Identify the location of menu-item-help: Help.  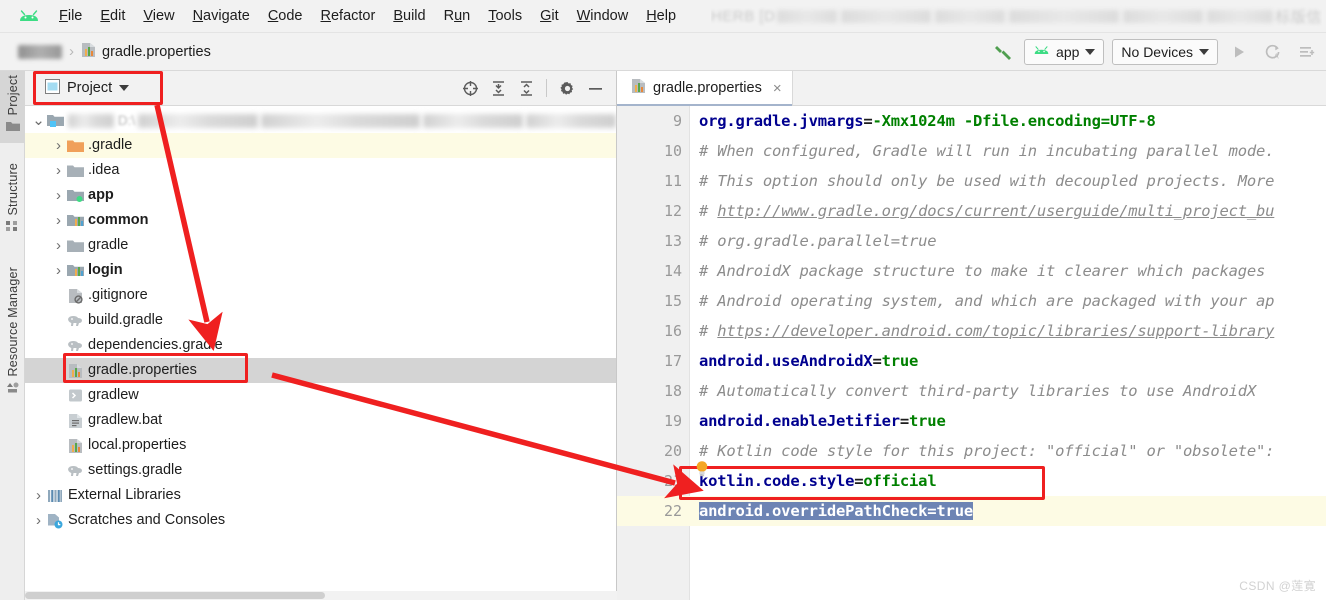
(661, 16).